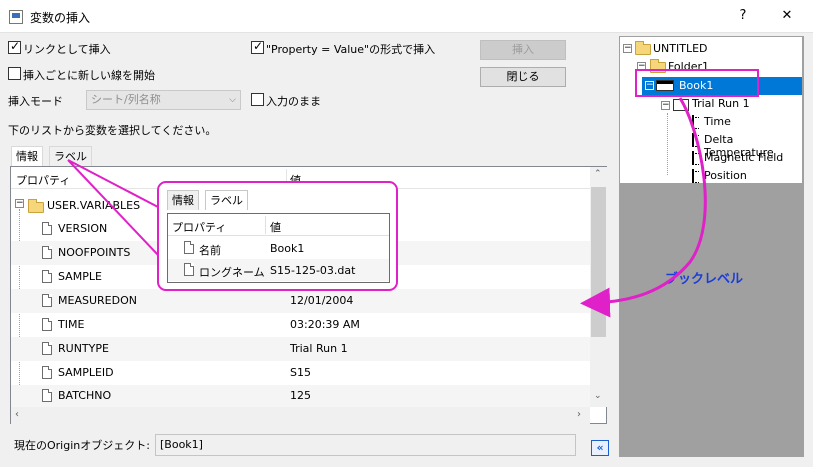 Image resolution: width=813 pixels, height=467 pixels. What do you see at coordinates (643, 207) in the screenshot?
I see `book-level-arrow` at bounding box center [643, 207].